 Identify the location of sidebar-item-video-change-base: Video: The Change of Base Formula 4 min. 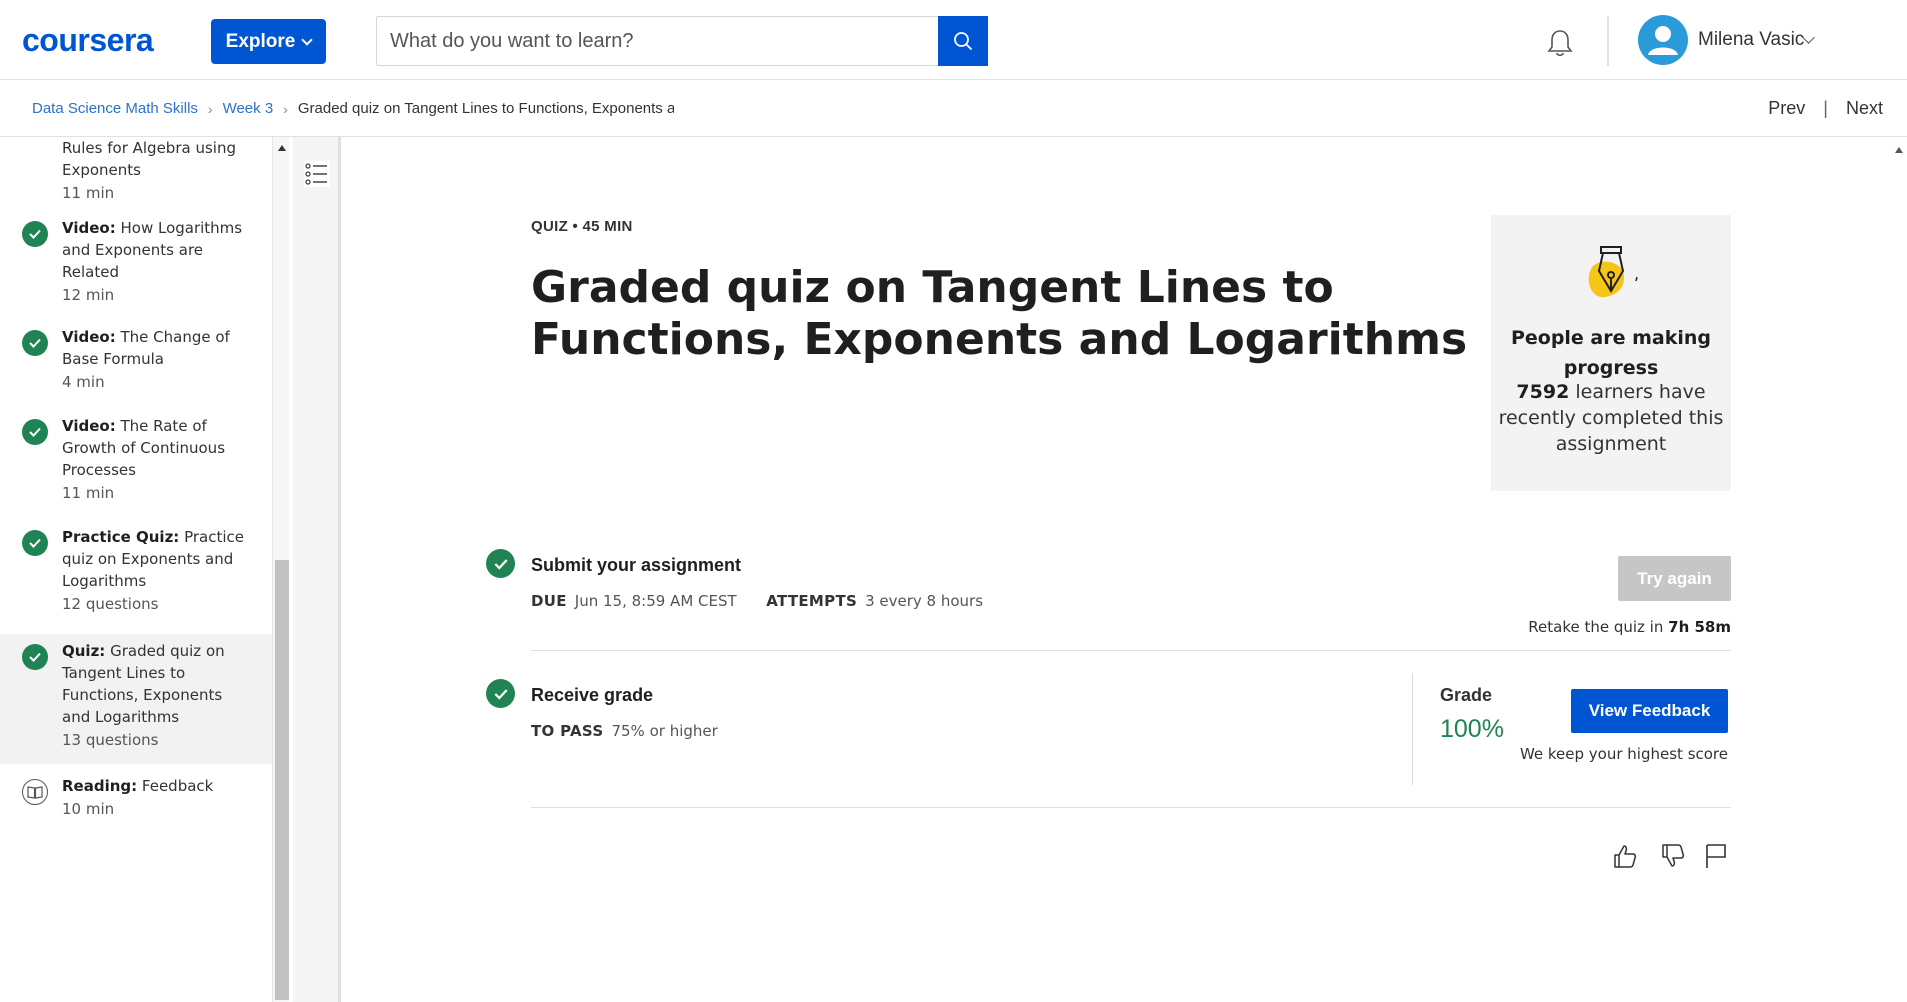
(136, 366).